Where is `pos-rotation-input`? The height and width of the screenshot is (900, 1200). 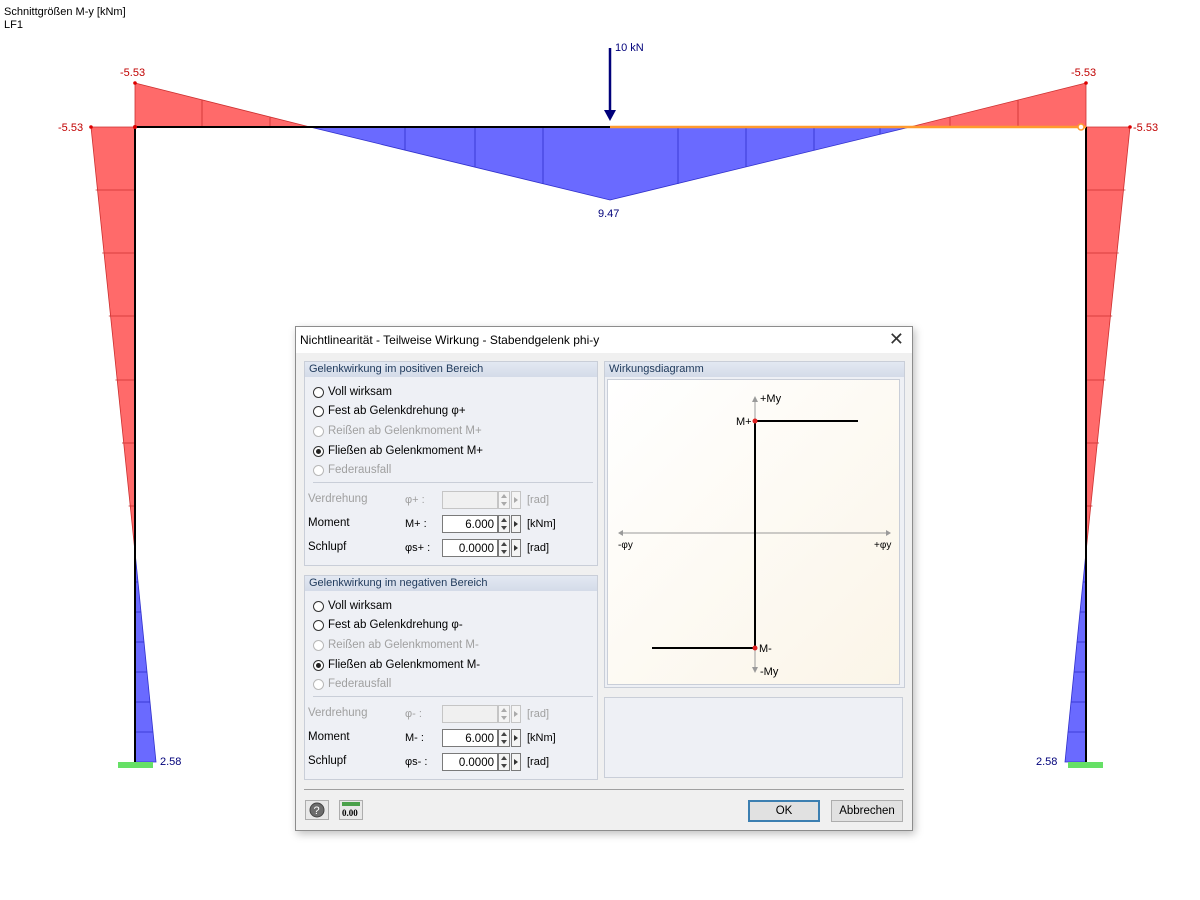
pos-rotation-input is located at coordinates (470, 500).